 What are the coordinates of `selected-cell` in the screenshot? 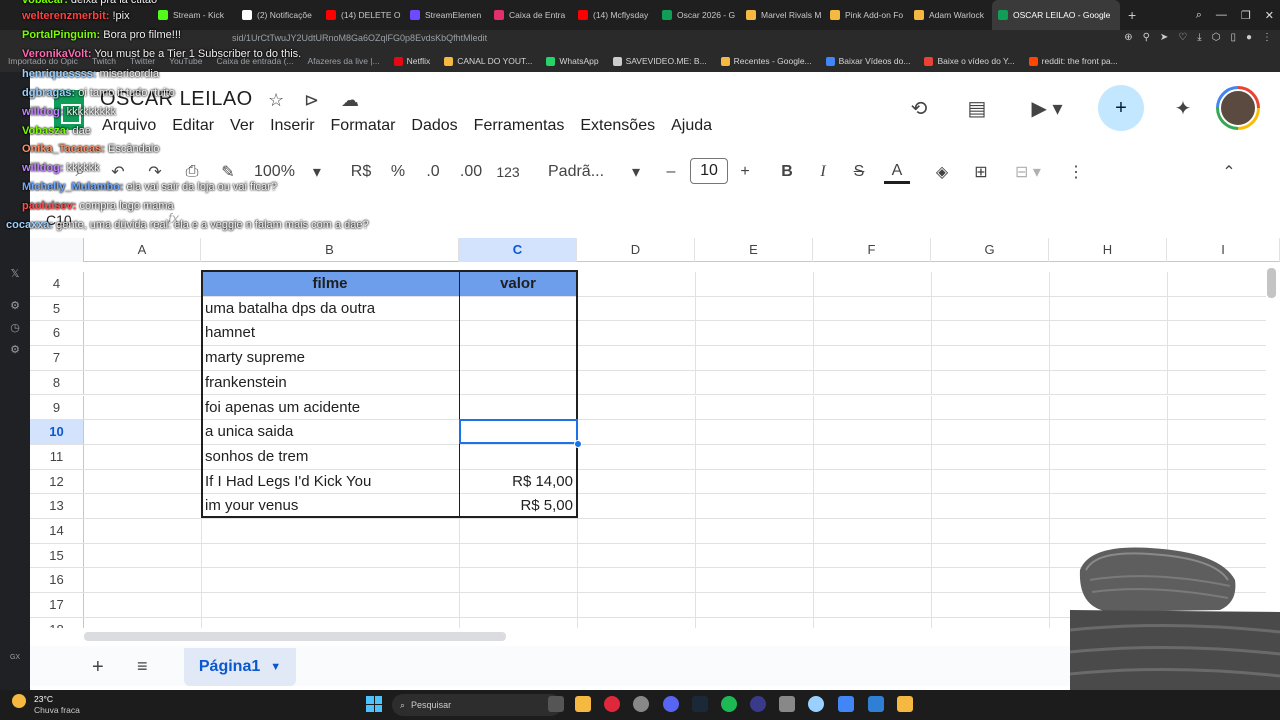 It's located at (518, 431).